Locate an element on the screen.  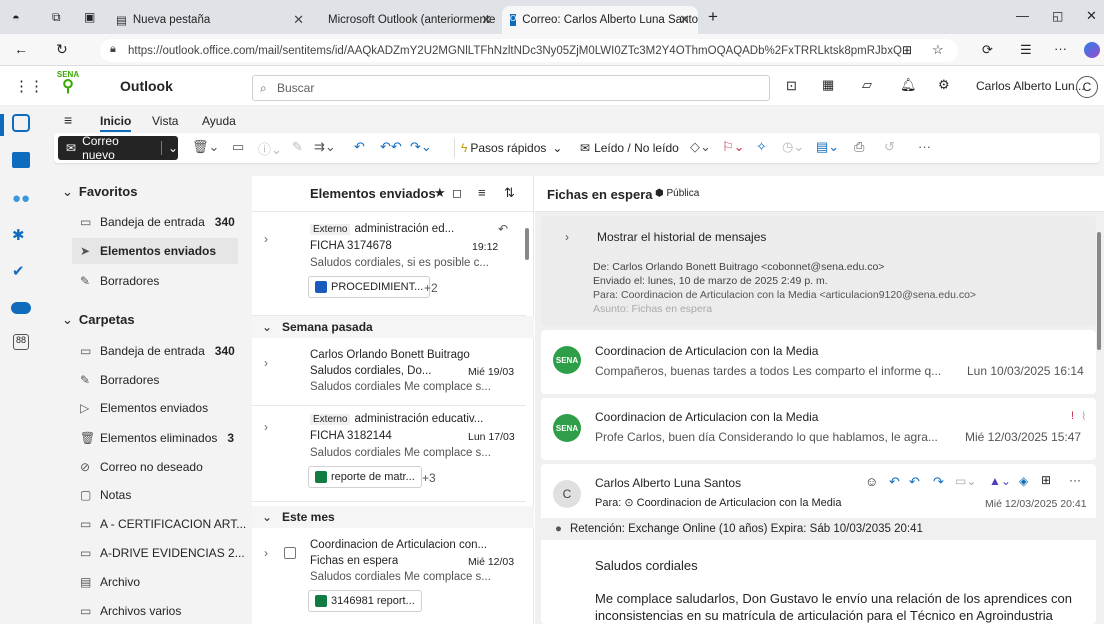
feedback-icon: ▱ is located at coordinates (867, 85).